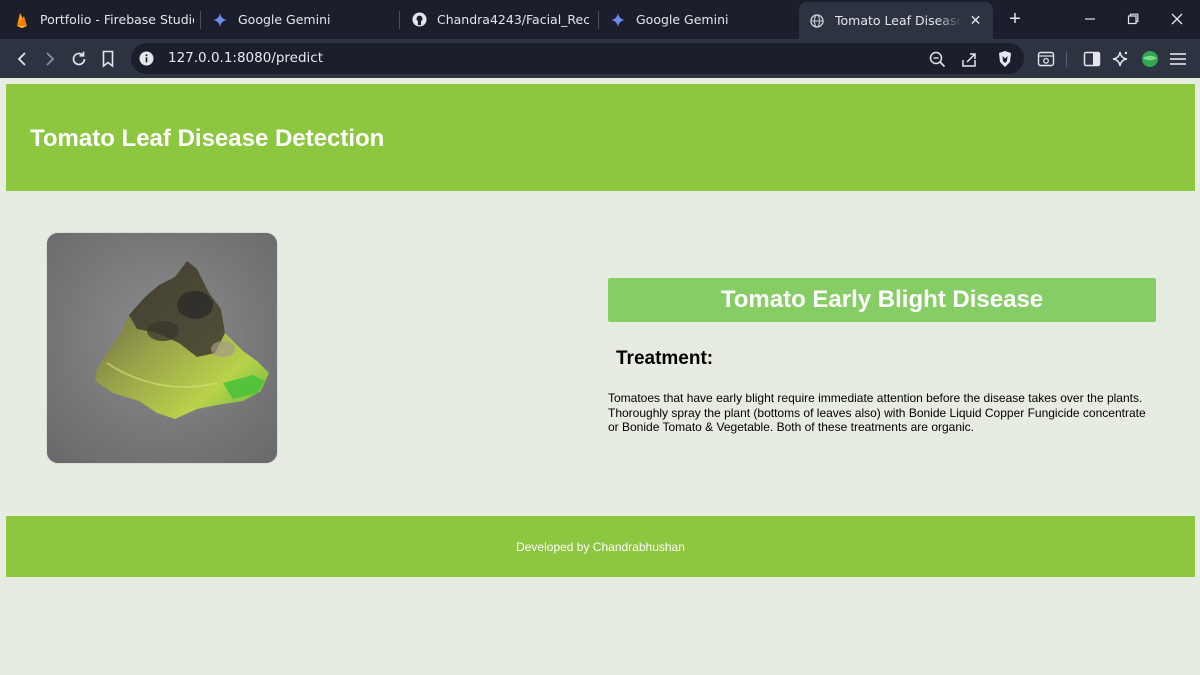 This screenshot has height=675, width=1200. What do you see at coordinates (22, 20) in the screenshot?
I see `firebase-icon` at bounding box center [22, 20].